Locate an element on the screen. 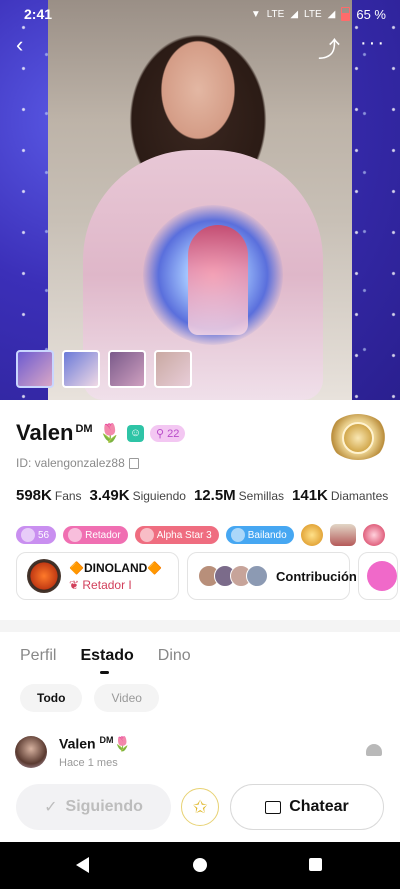 This screenshot has width=400, height=889. nav-home-icon is located at coordinates (200, 865).